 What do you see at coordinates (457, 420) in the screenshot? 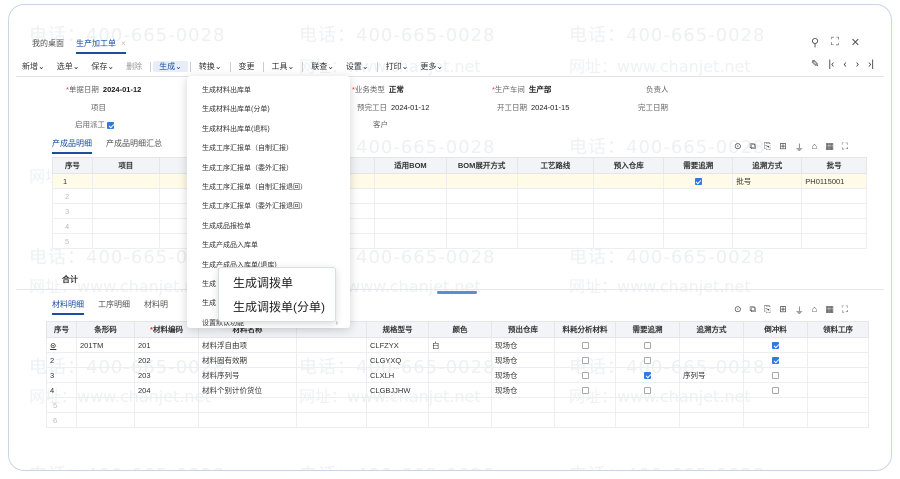
I see `table-row: 6` at bounding box center [457, 420].